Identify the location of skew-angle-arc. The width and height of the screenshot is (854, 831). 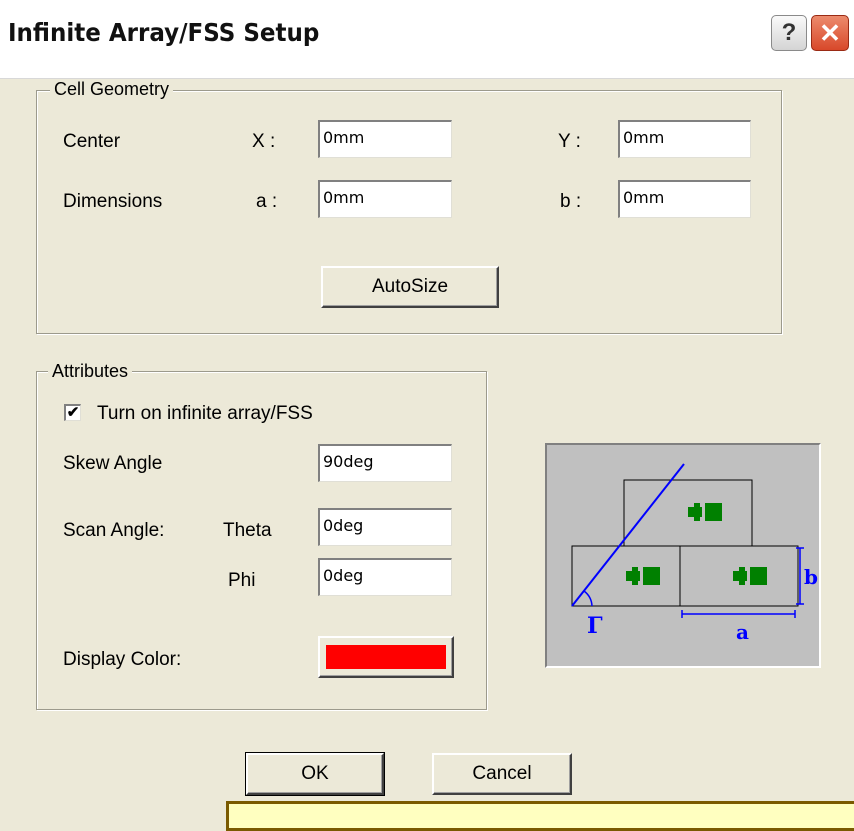
(588, 598).